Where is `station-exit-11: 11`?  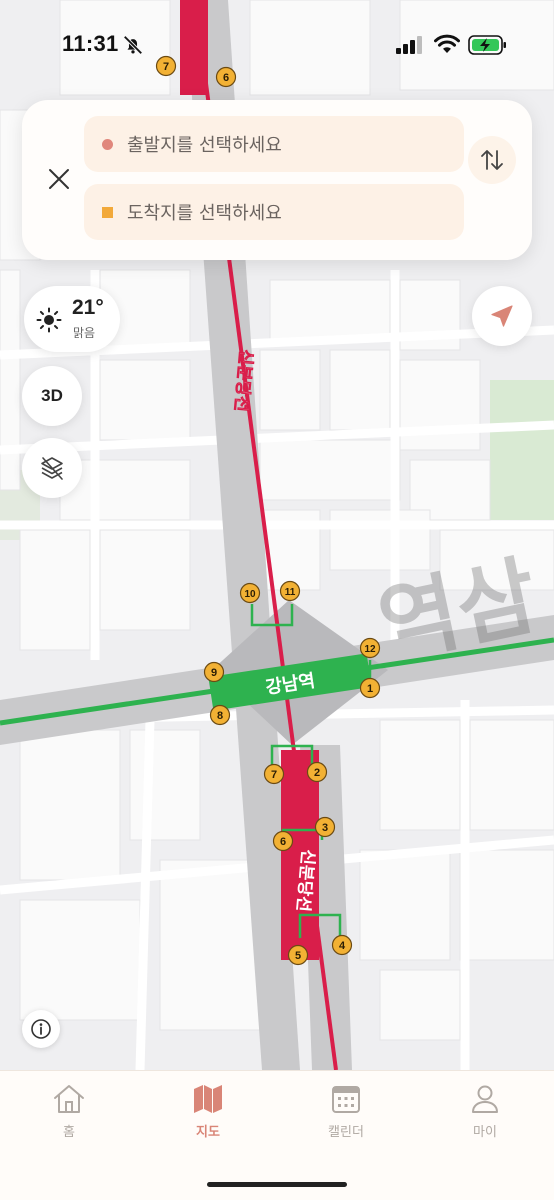
station-exit-11: 11 is located at coordinates (290, 591).